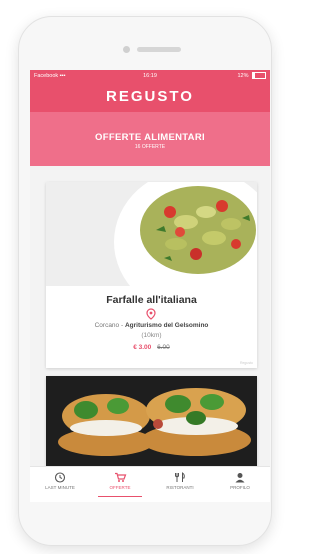 The height and width of the screenshot is (554, 320). I want to click on bottom-tab-bar: LAST MINUTE OFFERTE RISTORANTI PROFILO, so click(150, 484).